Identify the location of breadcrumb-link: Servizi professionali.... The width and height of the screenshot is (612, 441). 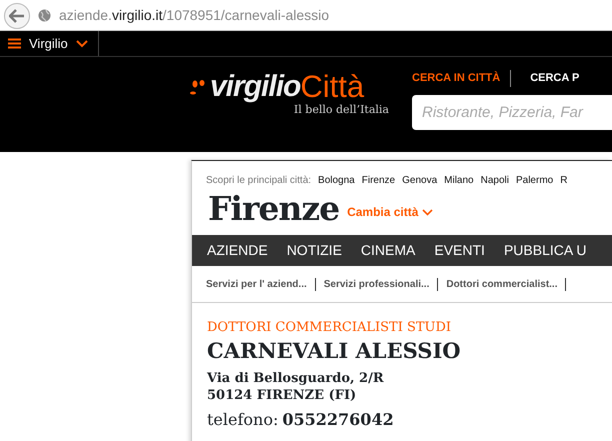
(377, 284).